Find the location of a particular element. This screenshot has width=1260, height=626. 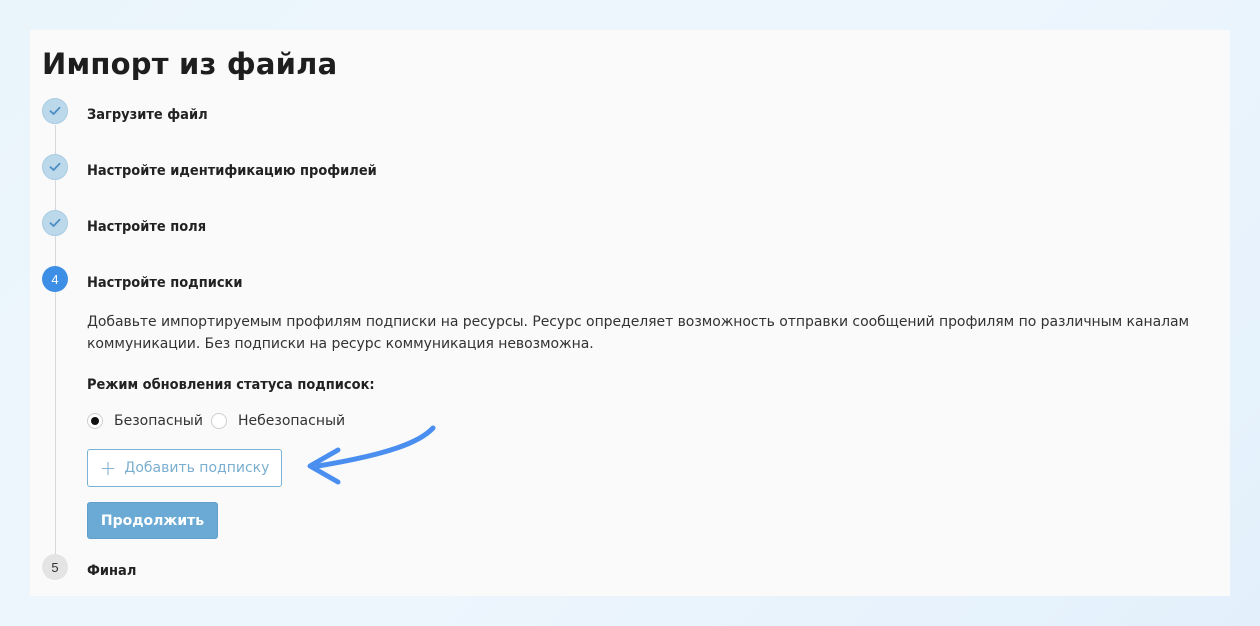

radio-safe: Безопасный is located at coordinates (145, 421).